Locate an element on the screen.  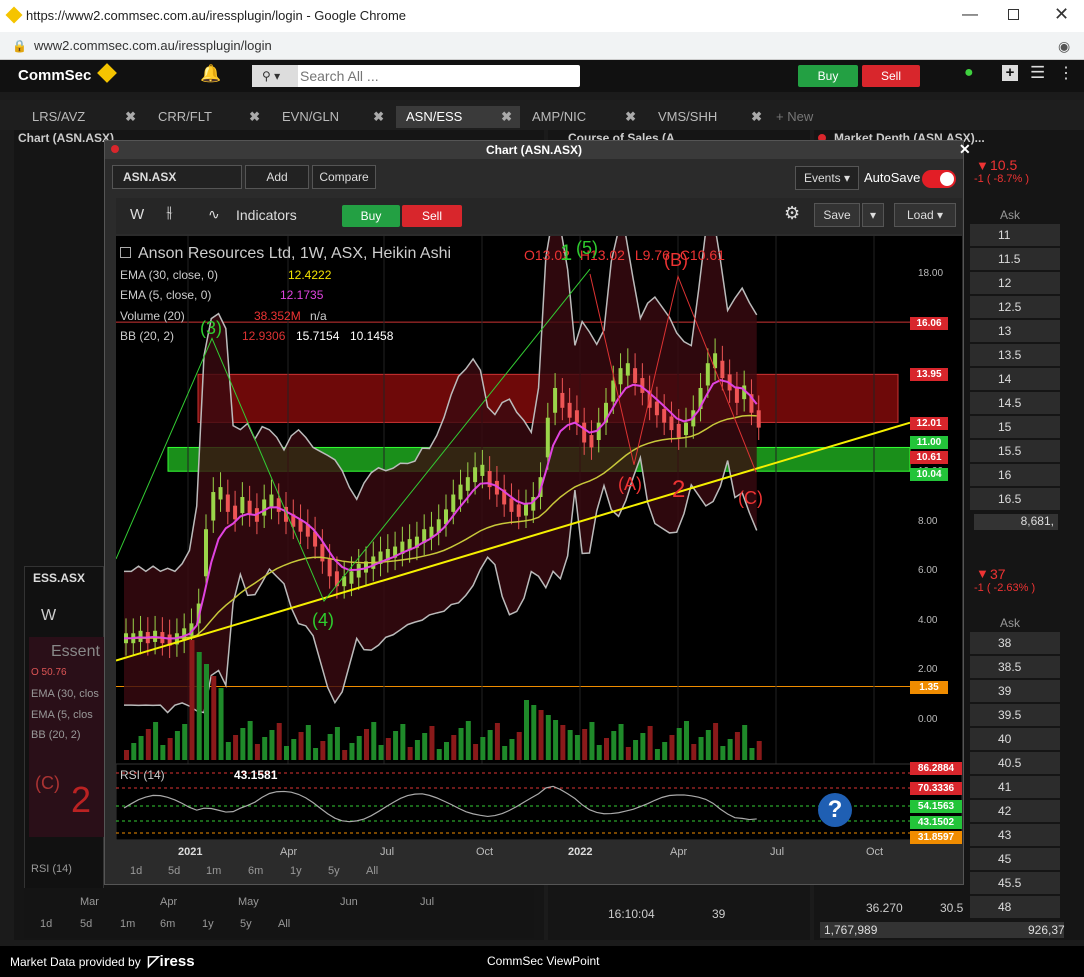
eye-icon: ◉ is located at coordinates (1064, 46).